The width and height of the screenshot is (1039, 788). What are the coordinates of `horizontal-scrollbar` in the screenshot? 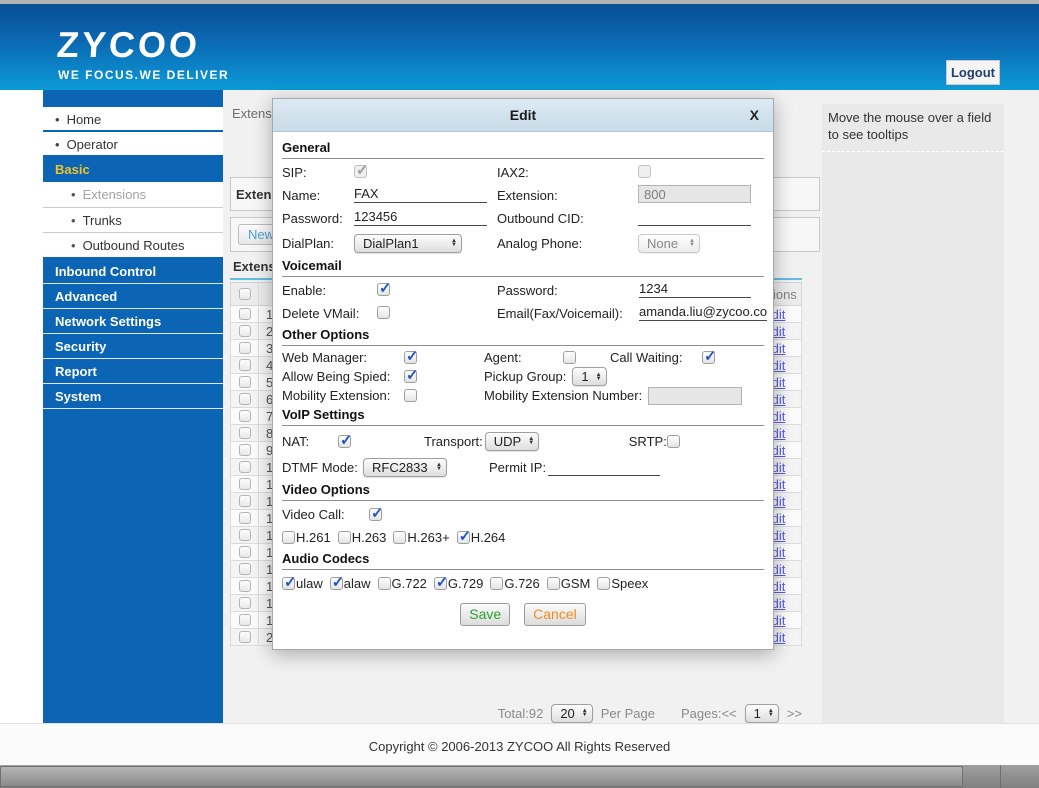 It's located at (519, 776).